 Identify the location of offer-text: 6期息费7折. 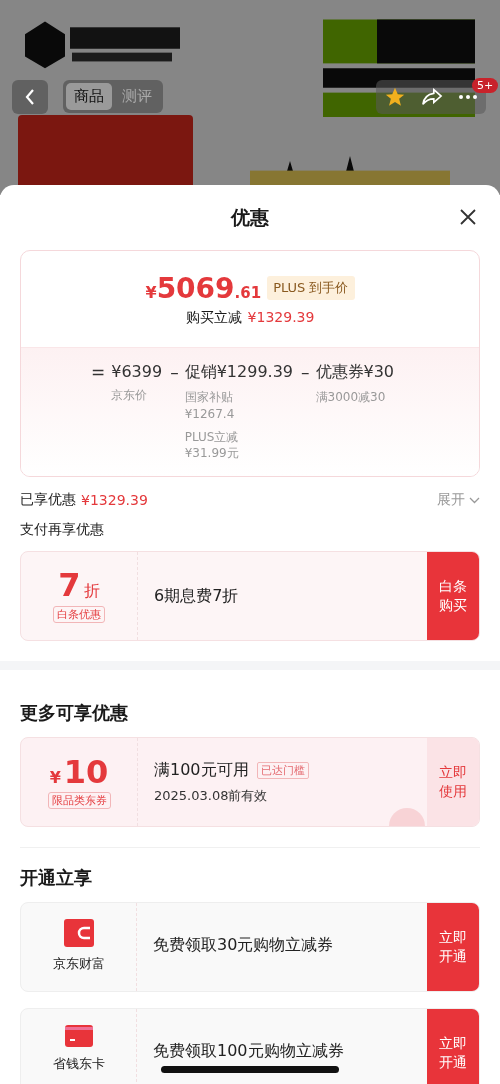
(196, 596).